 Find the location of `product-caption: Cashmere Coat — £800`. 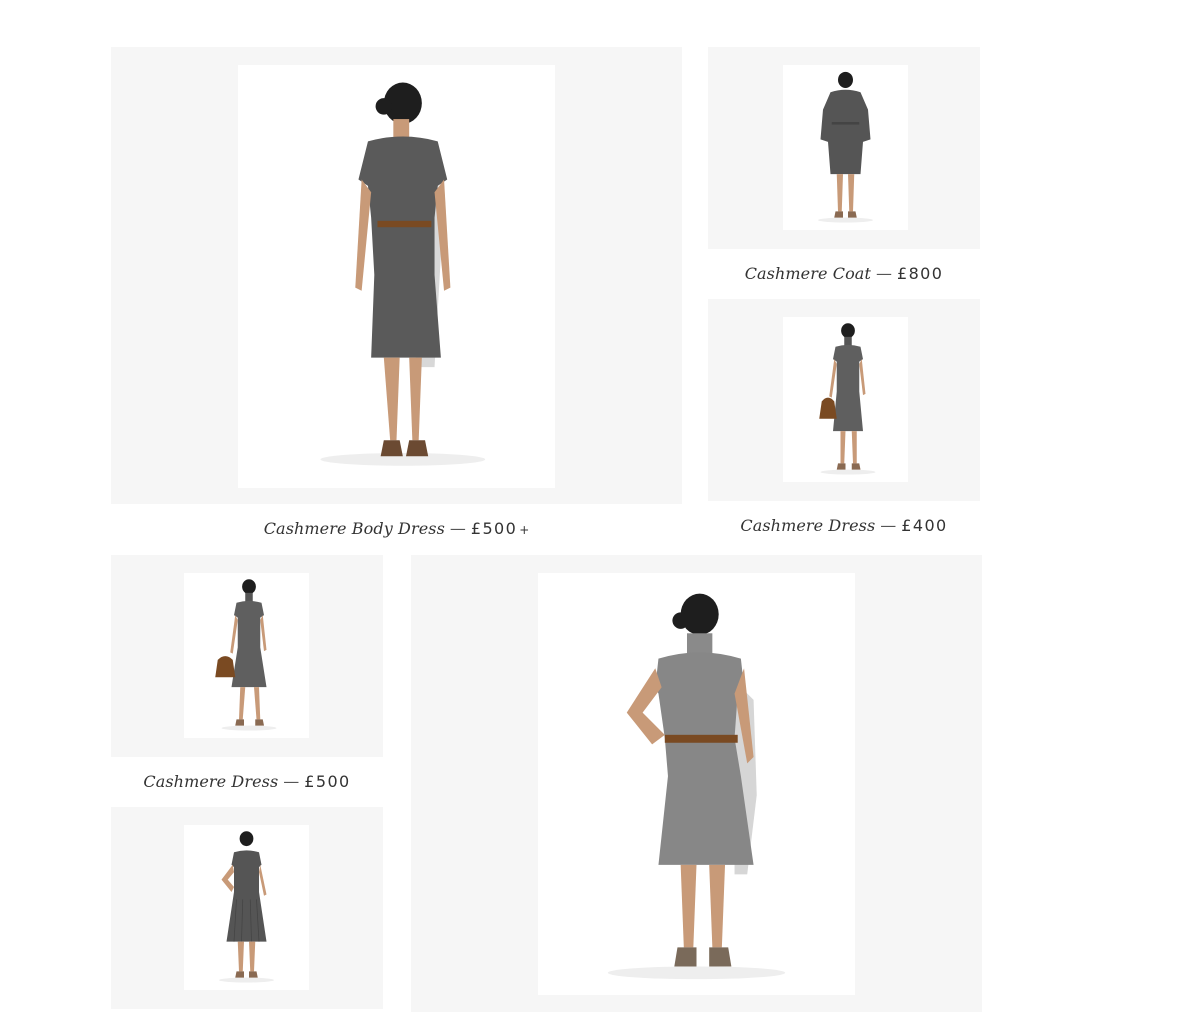

product-caption: Cashmere Coat — £800 is located at coordinates (844, 273).